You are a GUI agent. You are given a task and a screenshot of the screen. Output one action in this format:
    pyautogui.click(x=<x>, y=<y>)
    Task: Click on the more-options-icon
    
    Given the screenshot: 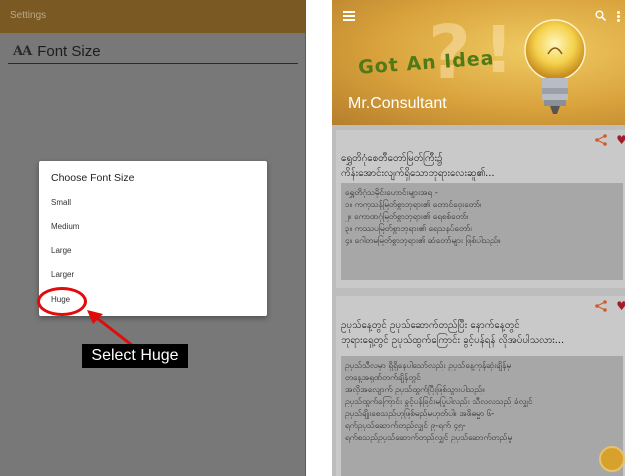 What is the action you would take?
    pyautogui.click(x=619, y=17)
    